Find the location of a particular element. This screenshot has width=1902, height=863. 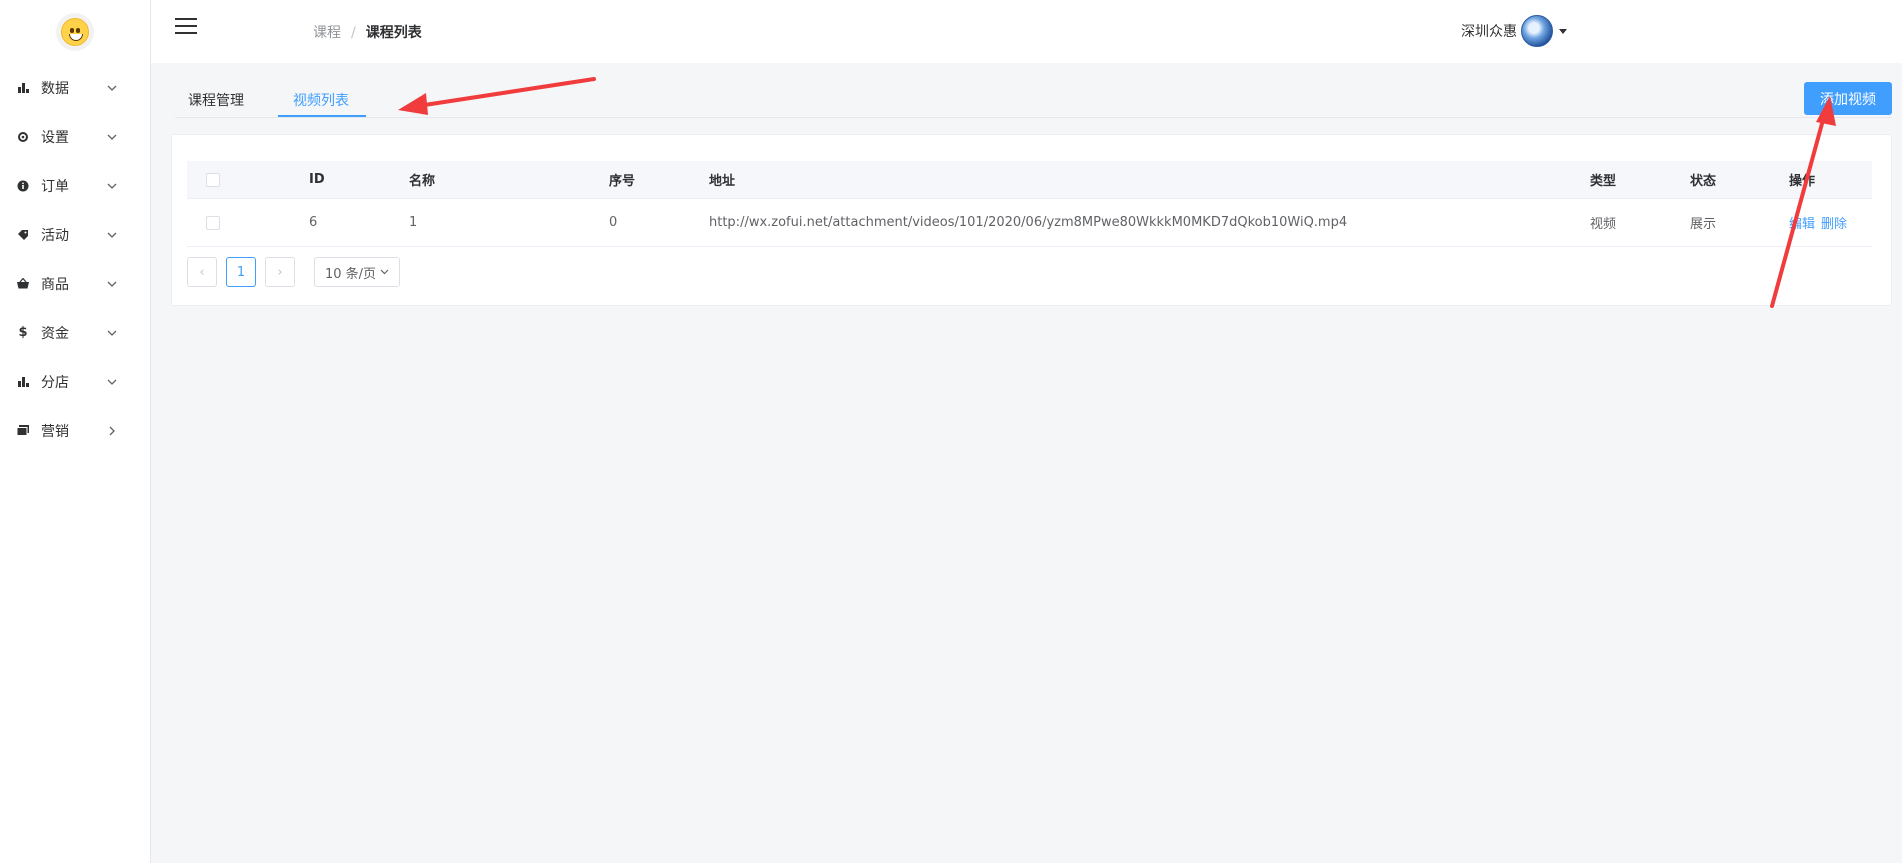

tab-video-list: 视频列表 is located at coordinates (321, 100).